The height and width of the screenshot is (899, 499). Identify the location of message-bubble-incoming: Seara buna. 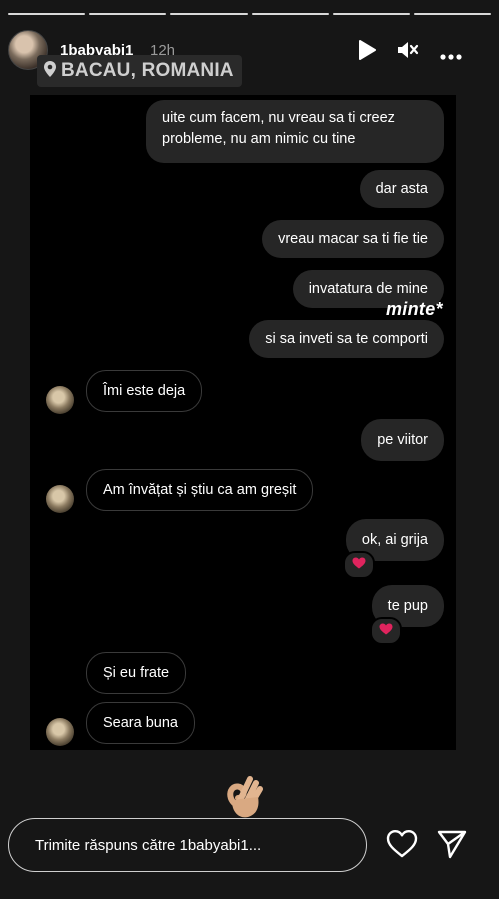
(140, 723).